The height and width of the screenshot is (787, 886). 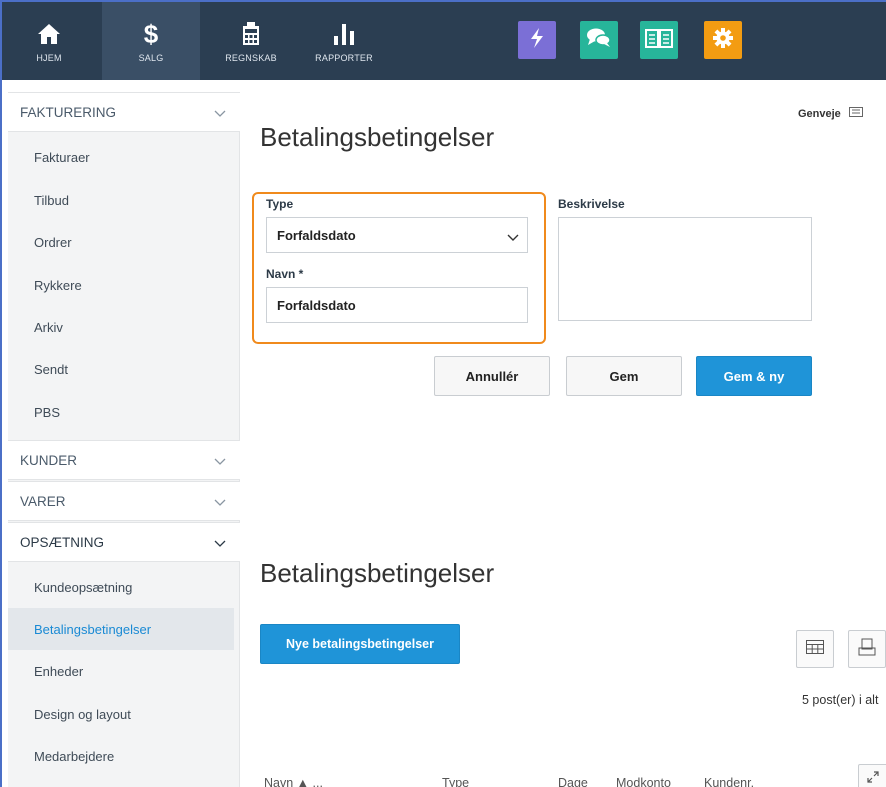 What do you see at coordinates (251, 58) in the screenshot?
I see `nav-accounting-label: REGNSKAB` at bounding box center [251, 58].